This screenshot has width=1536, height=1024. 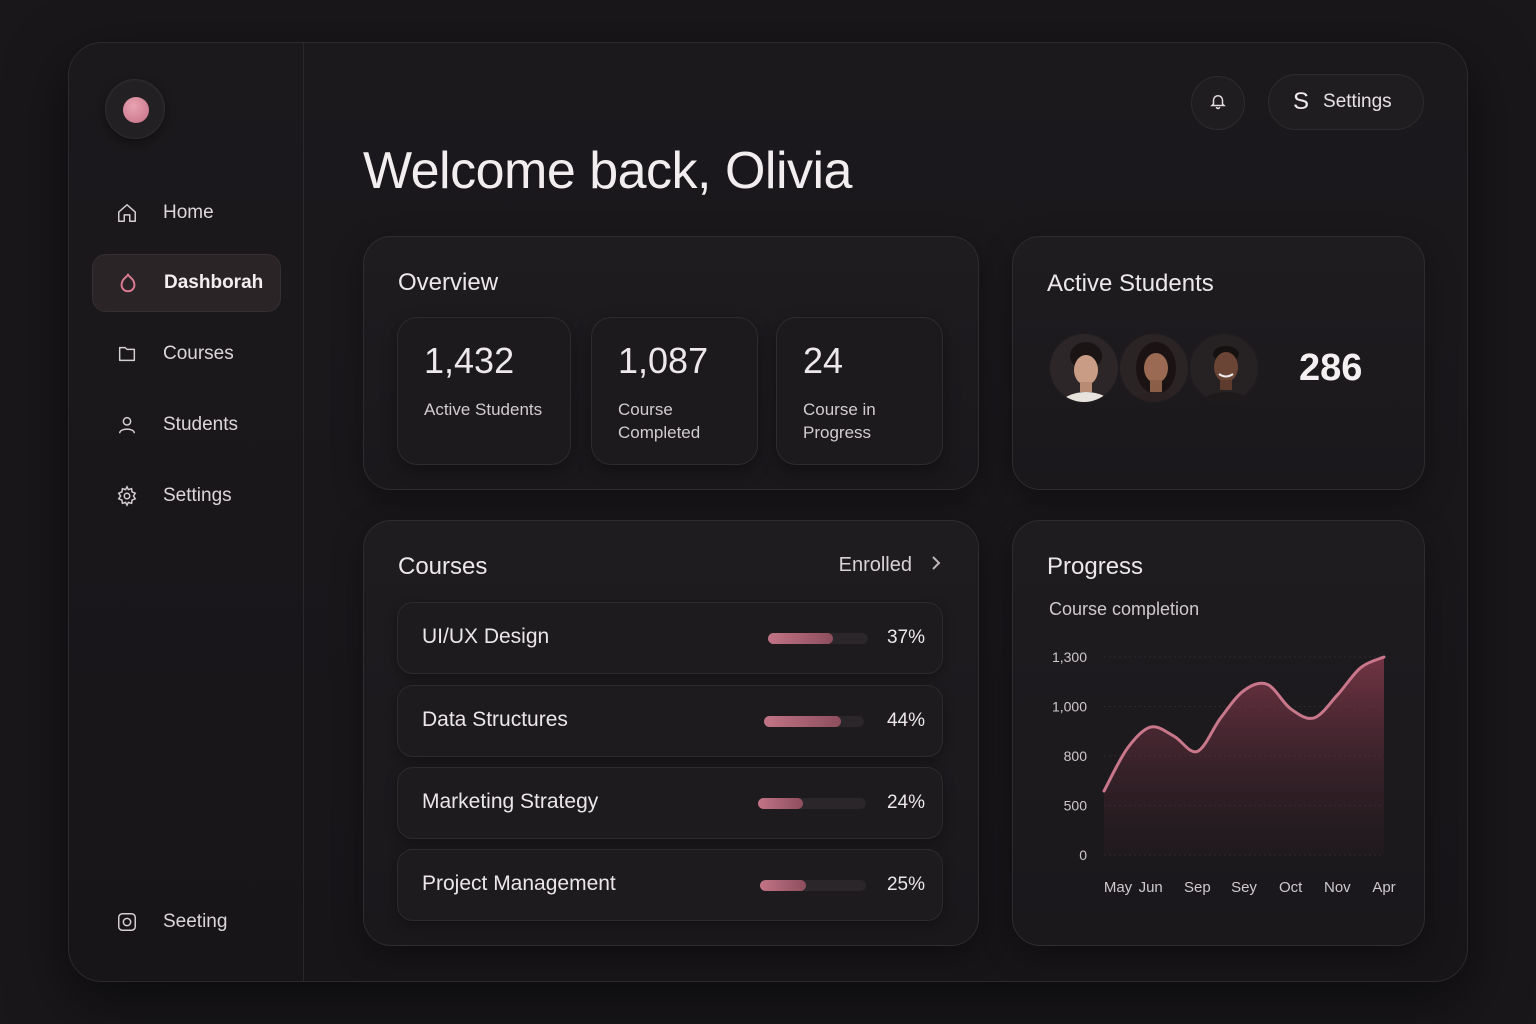 I want to click on overview-title: Overview, so click(x=448, y=282).